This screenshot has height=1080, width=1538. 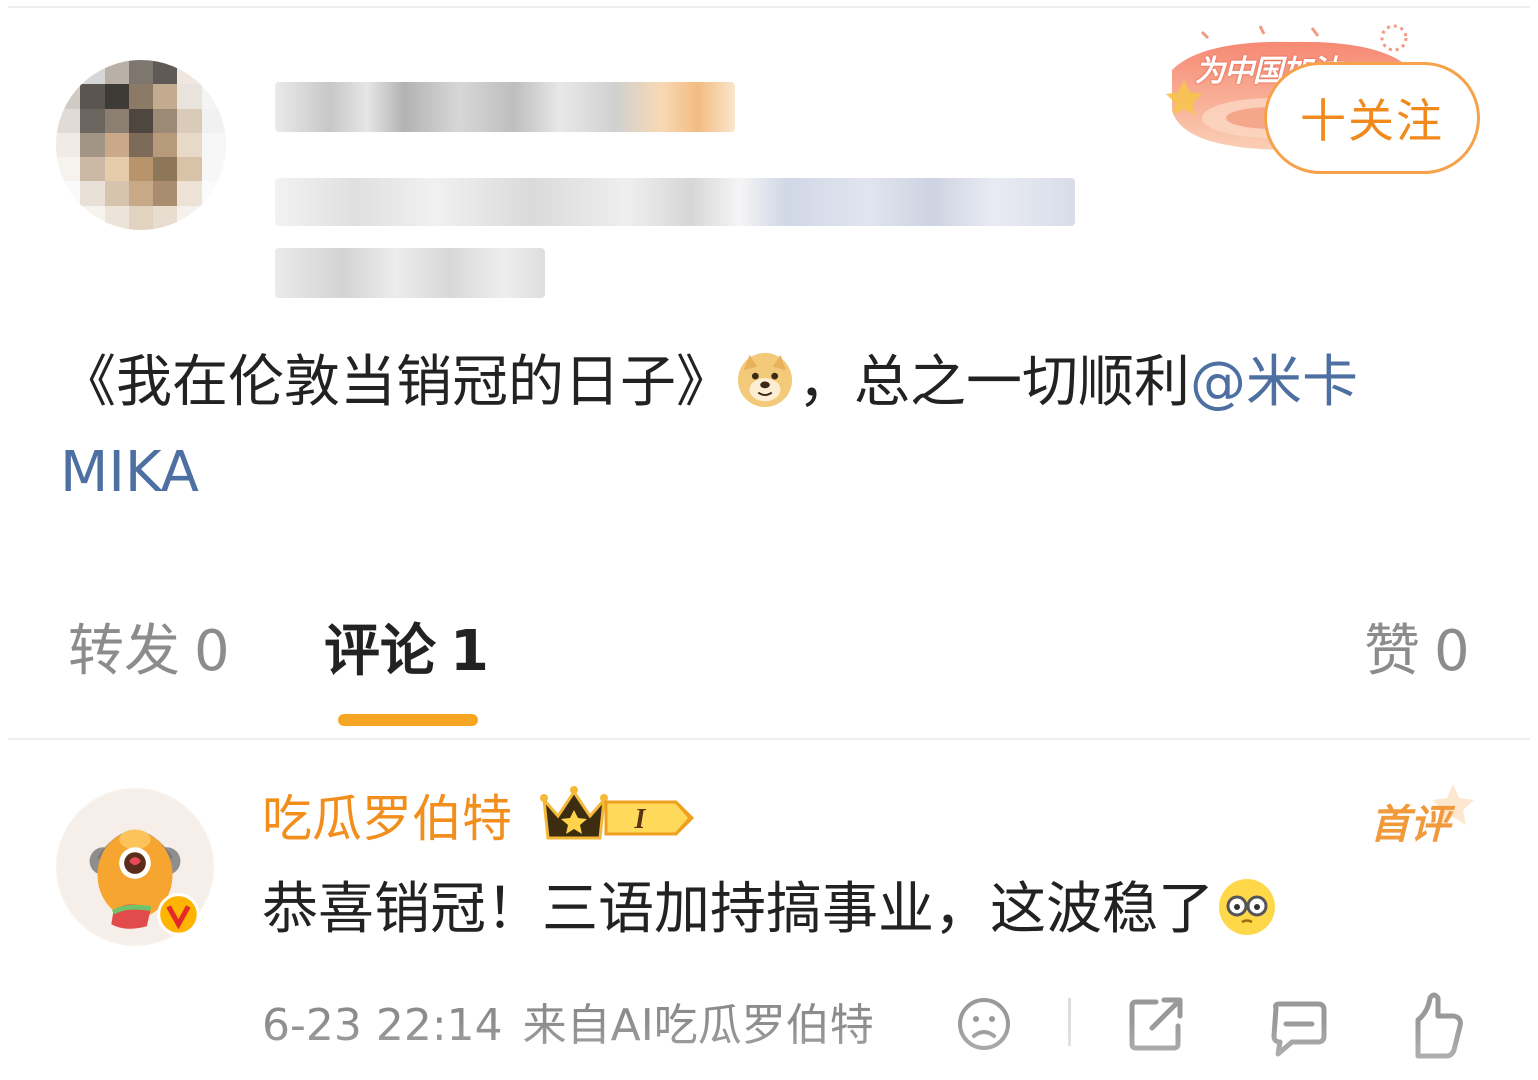 What do you see at coordinates (1452, 651) in the screenshot?
I see `tab-like-count: 0` at bounding box center [1452, 651].